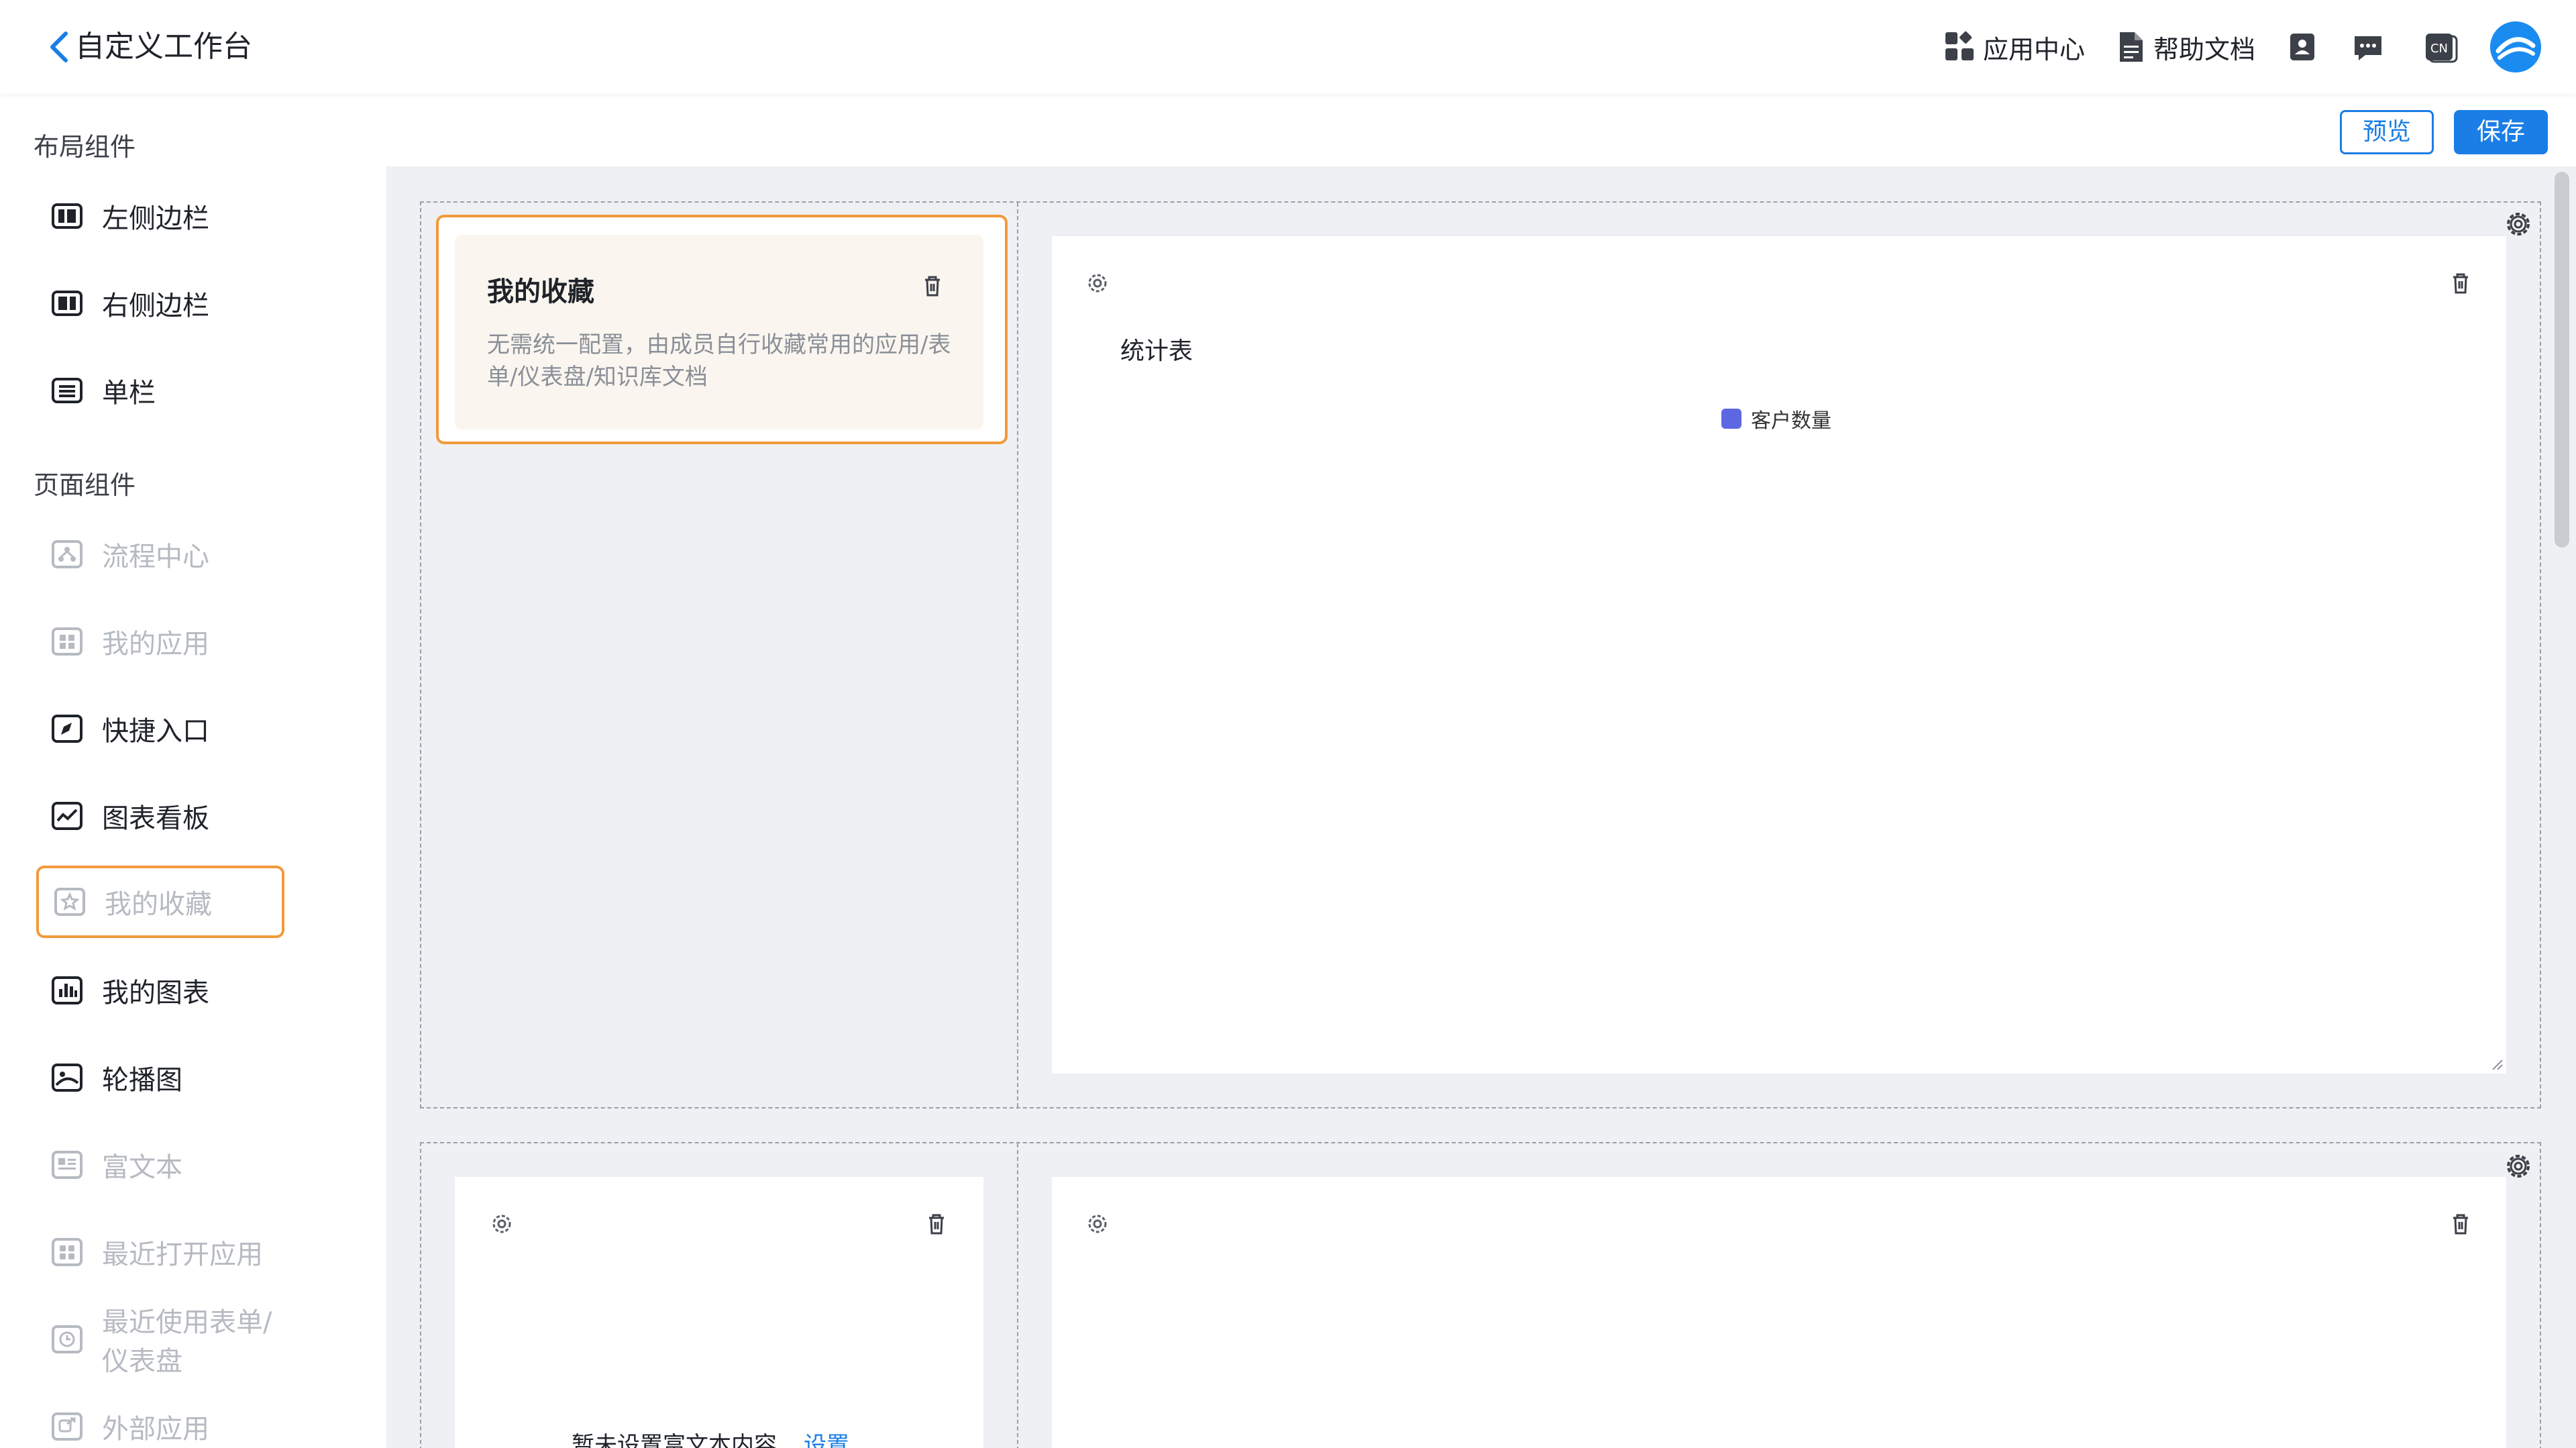  Describe the element at coordinates (826, 1440) in the screenshot. I see `set-content-link: 设置` at that location.